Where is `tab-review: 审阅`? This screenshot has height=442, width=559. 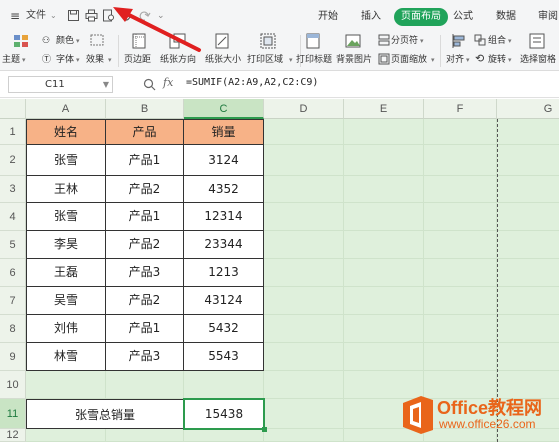 tab-review: 审阅 is located at coordinates (548, 17).